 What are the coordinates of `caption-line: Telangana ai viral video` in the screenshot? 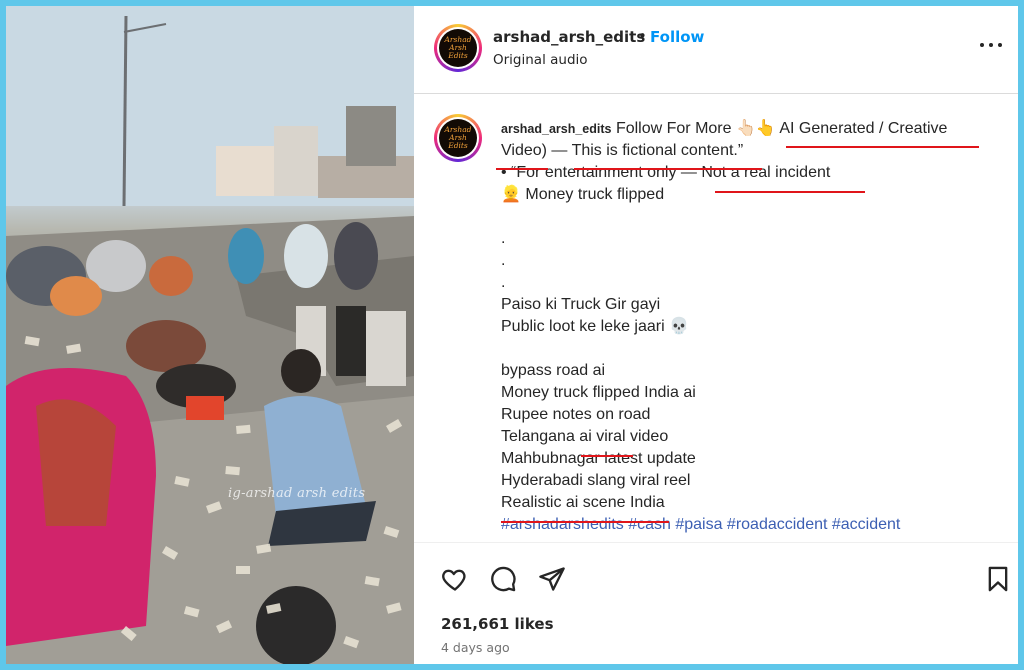 It's located at (585, 436).